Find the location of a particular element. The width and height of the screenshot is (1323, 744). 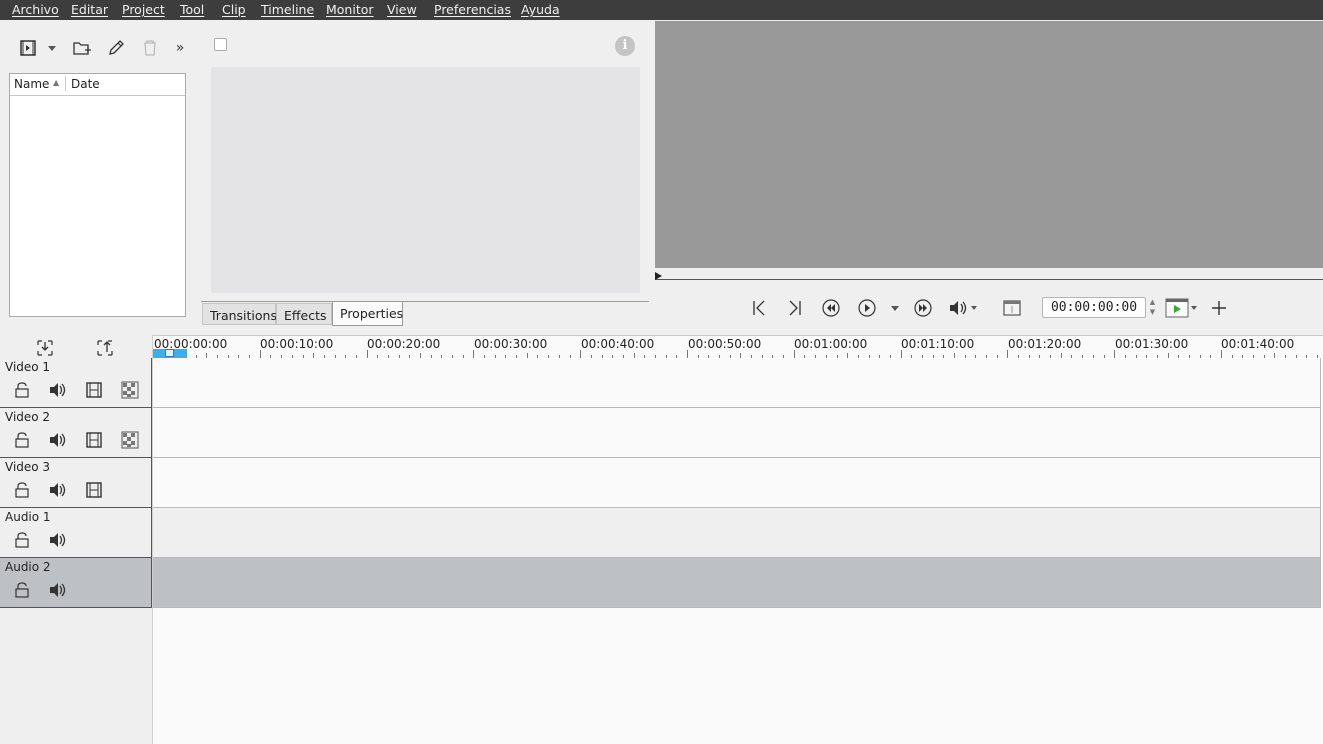

tab-effects: Effects is located at coordinates (304, 314).